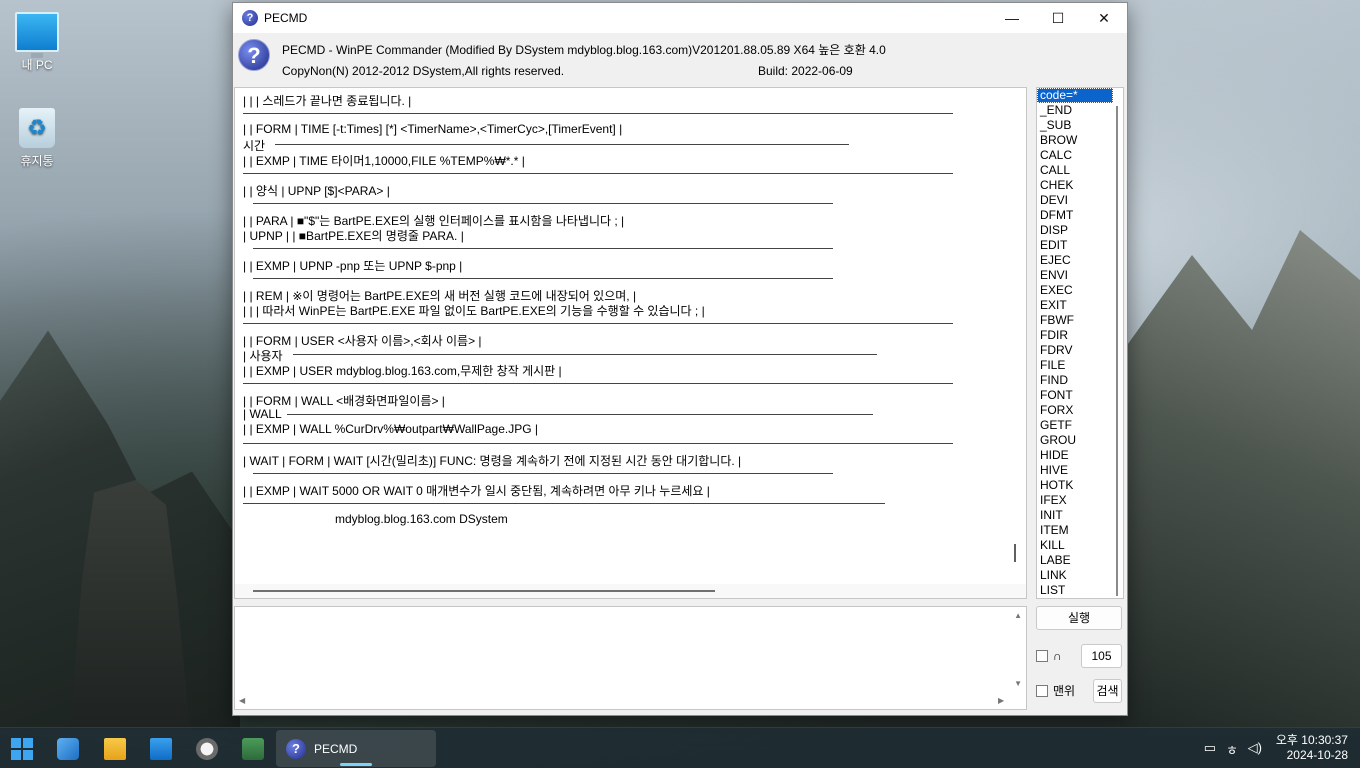  Describe the element at coordinates (1075, 530) in the screenshot. I see `command-list-item: ITEM` at that location.